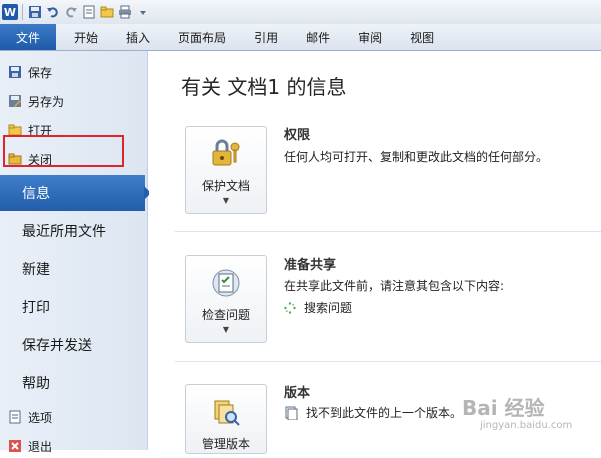 The width and height of the screenshot is (601, 458). What do you see at coordinates (503, 408) in the screenshot?
I see `watermark-main: Bai 经验` at bounding box center [503, 408].